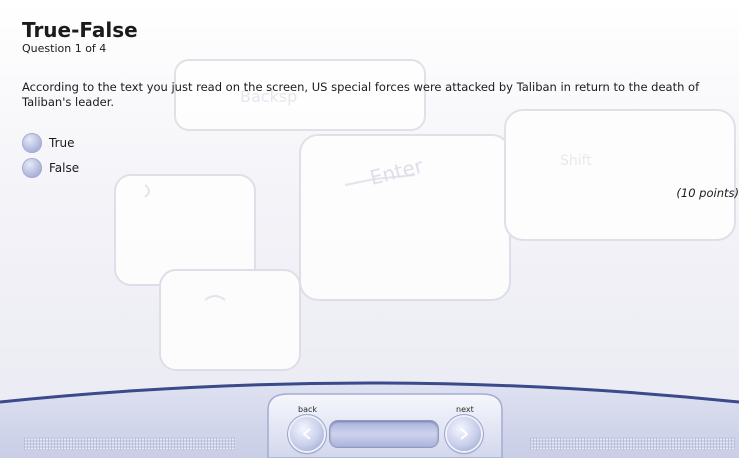 The width and height of the screenshot is (739, 458). What do you see at coordinates (465, 409) in the screenshot?
I see `next-label: next` at bounding box center [465, 409].